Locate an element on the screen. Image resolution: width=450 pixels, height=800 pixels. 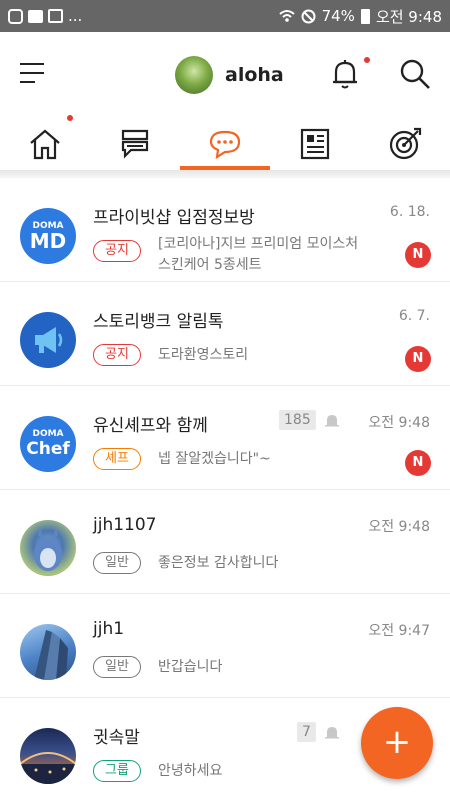
bell-icon is located at coordinates (345, 74).